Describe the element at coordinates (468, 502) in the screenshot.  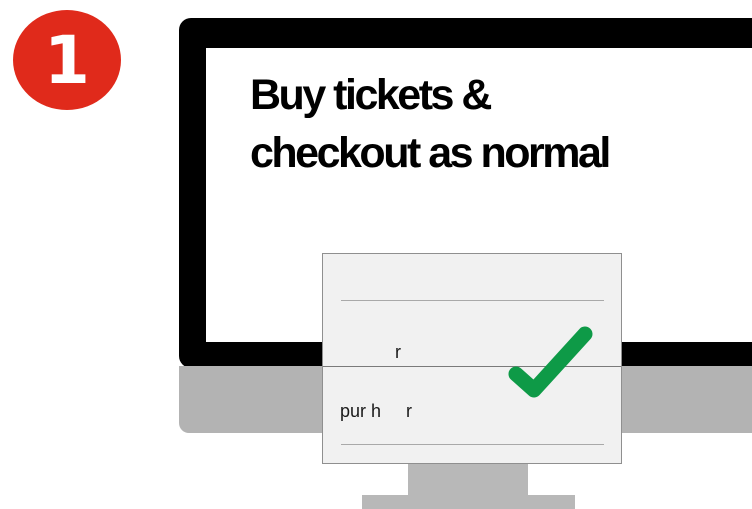
I see `monitor-stand-base` at that location.